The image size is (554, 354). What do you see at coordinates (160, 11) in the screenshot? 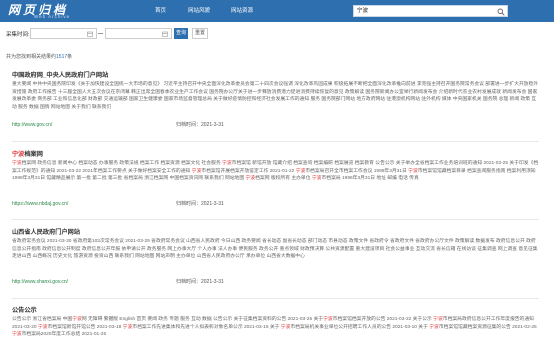
I see `nav-home: 首页` at bounding box center [160, 11].